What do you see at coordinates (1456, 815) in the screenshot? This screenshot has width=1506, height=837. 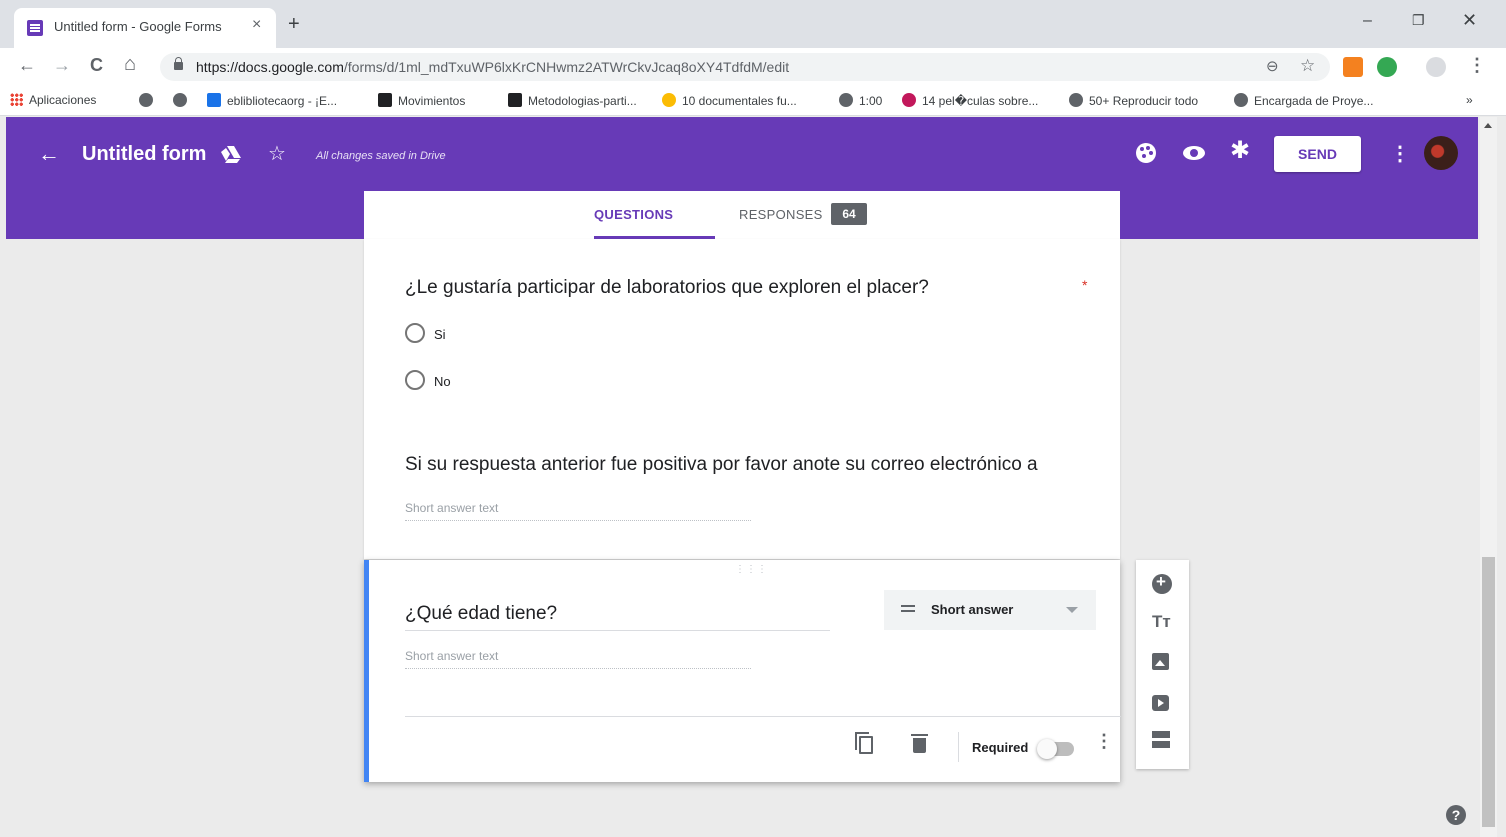 I see `help-icon: ?` at bounding box center [1456, 815].